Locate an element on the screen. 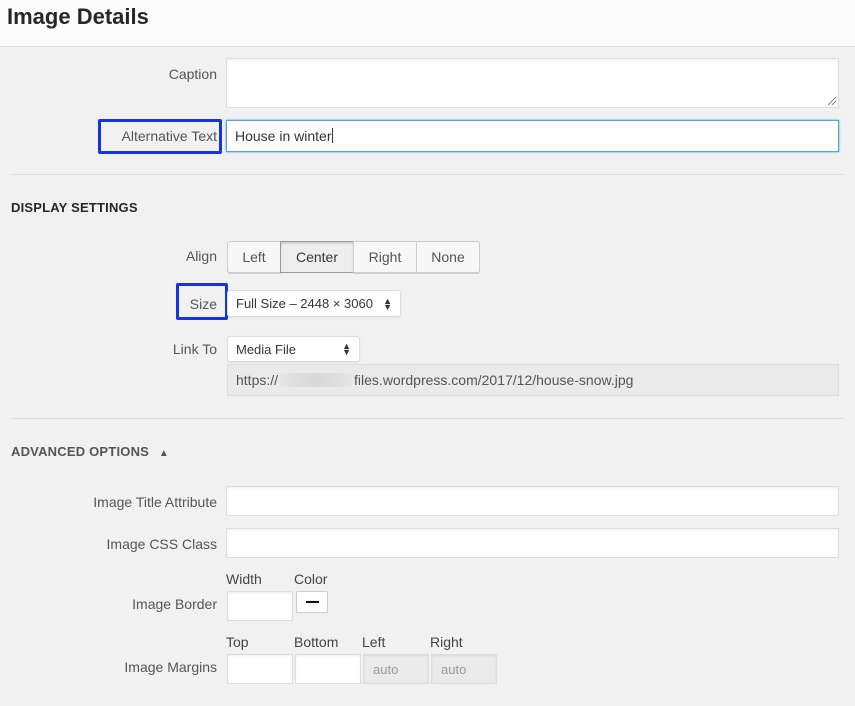 This screenshot has width=855, height=706. text-caret is located at coordinates (332, 135).